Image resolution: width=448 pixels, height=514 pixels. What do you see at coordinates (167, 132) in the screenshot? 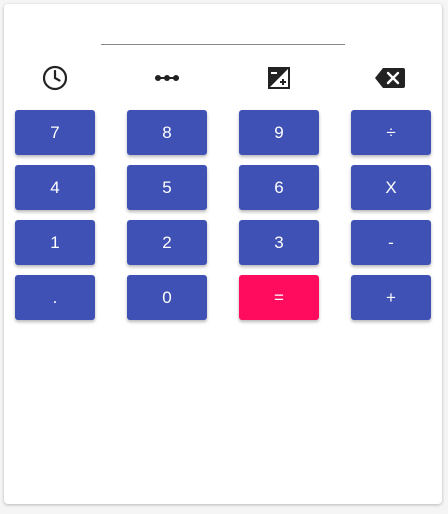
I see `key-8: 8` at bounding box center [167, 132].